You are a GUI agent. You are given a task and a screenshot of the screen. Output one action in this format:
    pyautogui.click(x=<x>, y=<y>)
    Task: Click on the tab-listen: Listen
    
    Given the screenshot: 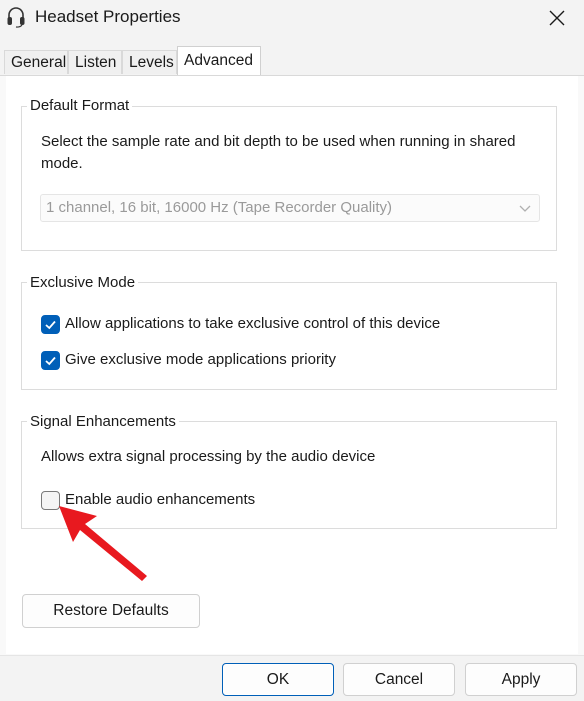 What is the action you would take?
    pyautogui.click(x=95, y=62)
    